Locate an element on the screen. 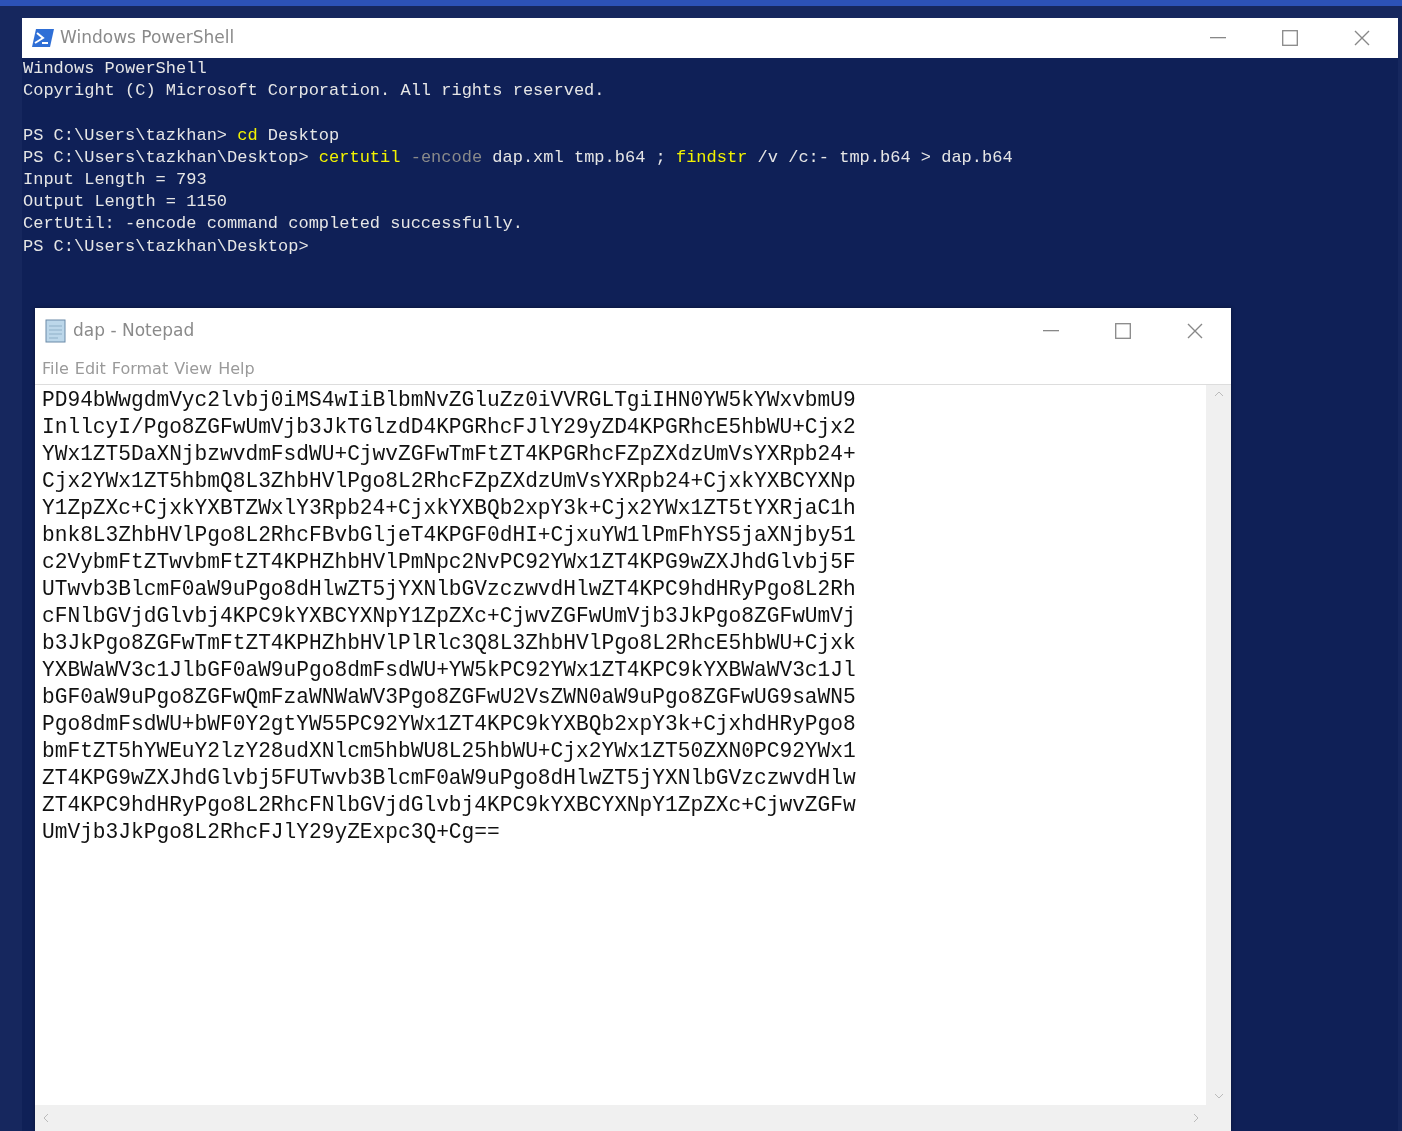 This screenshot has width=1402, height=1131. notepad-icon is located at coordinates (56, 331).